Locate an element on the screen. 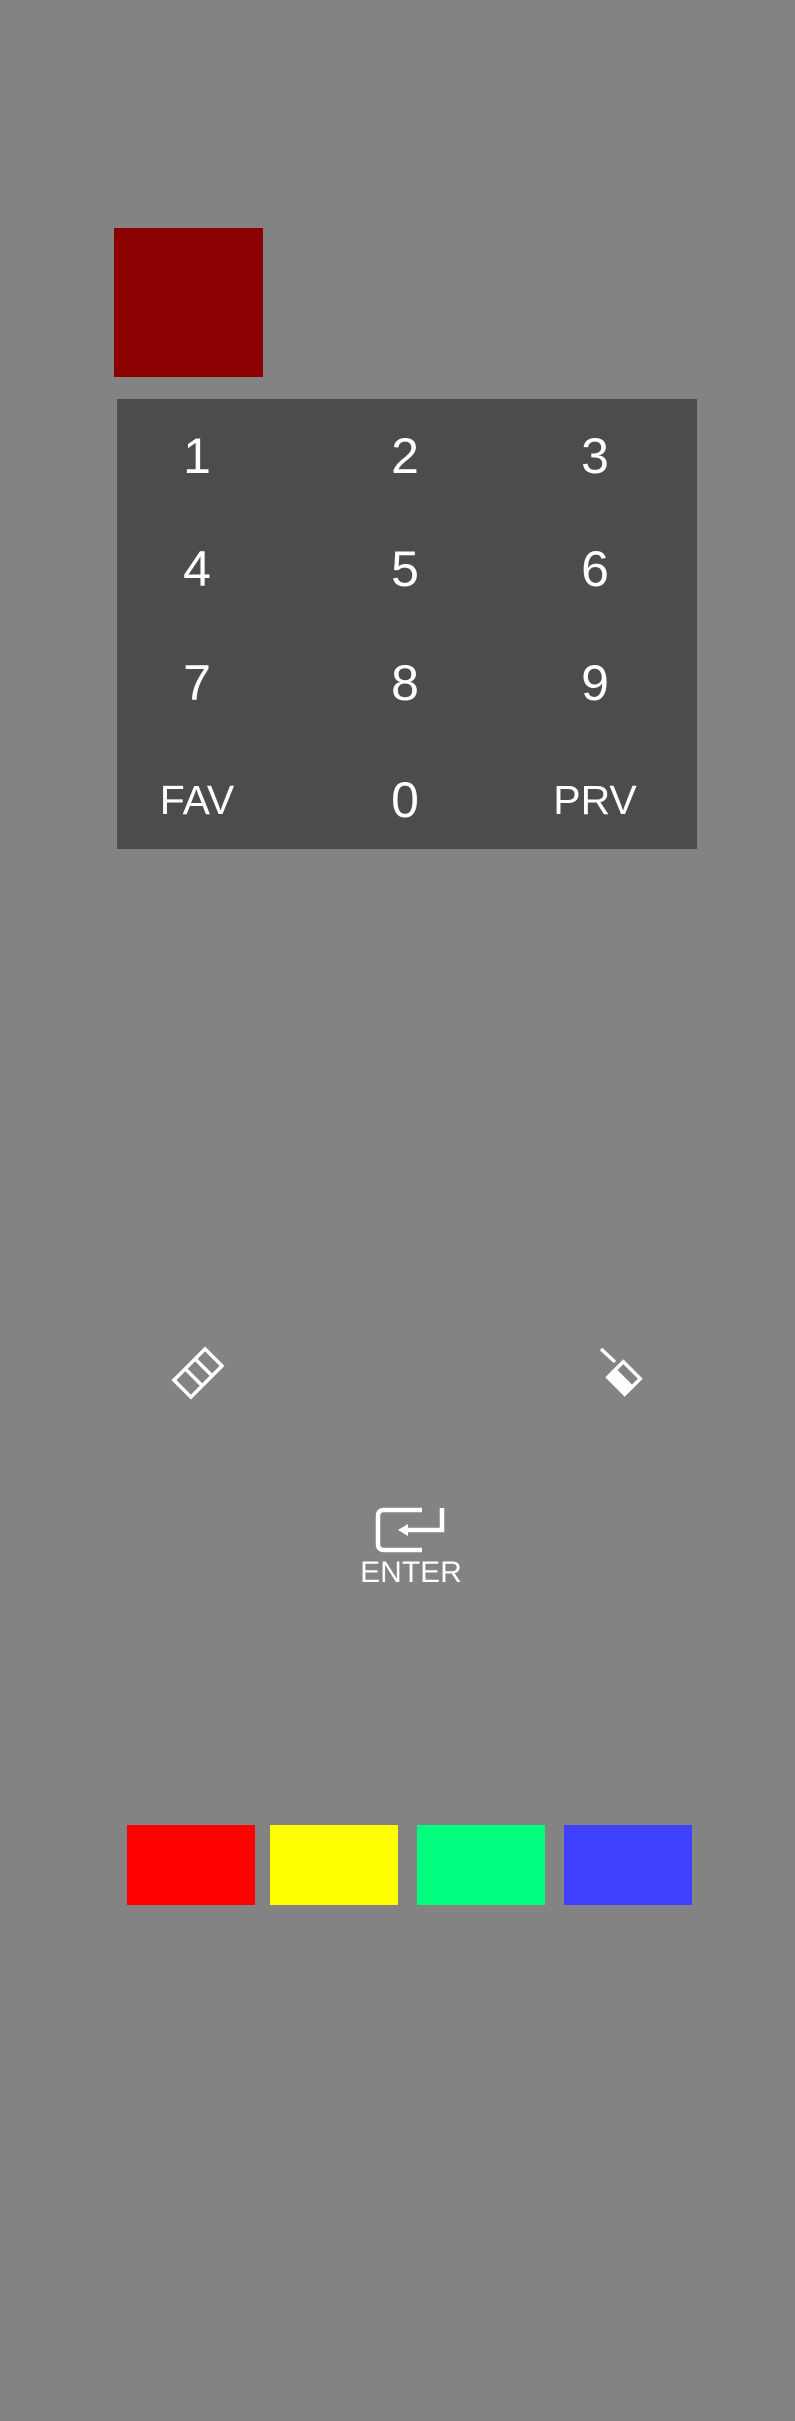 This screenshot has width=795, height=2421. key-7: 7 is located at coordinates (197, 683).